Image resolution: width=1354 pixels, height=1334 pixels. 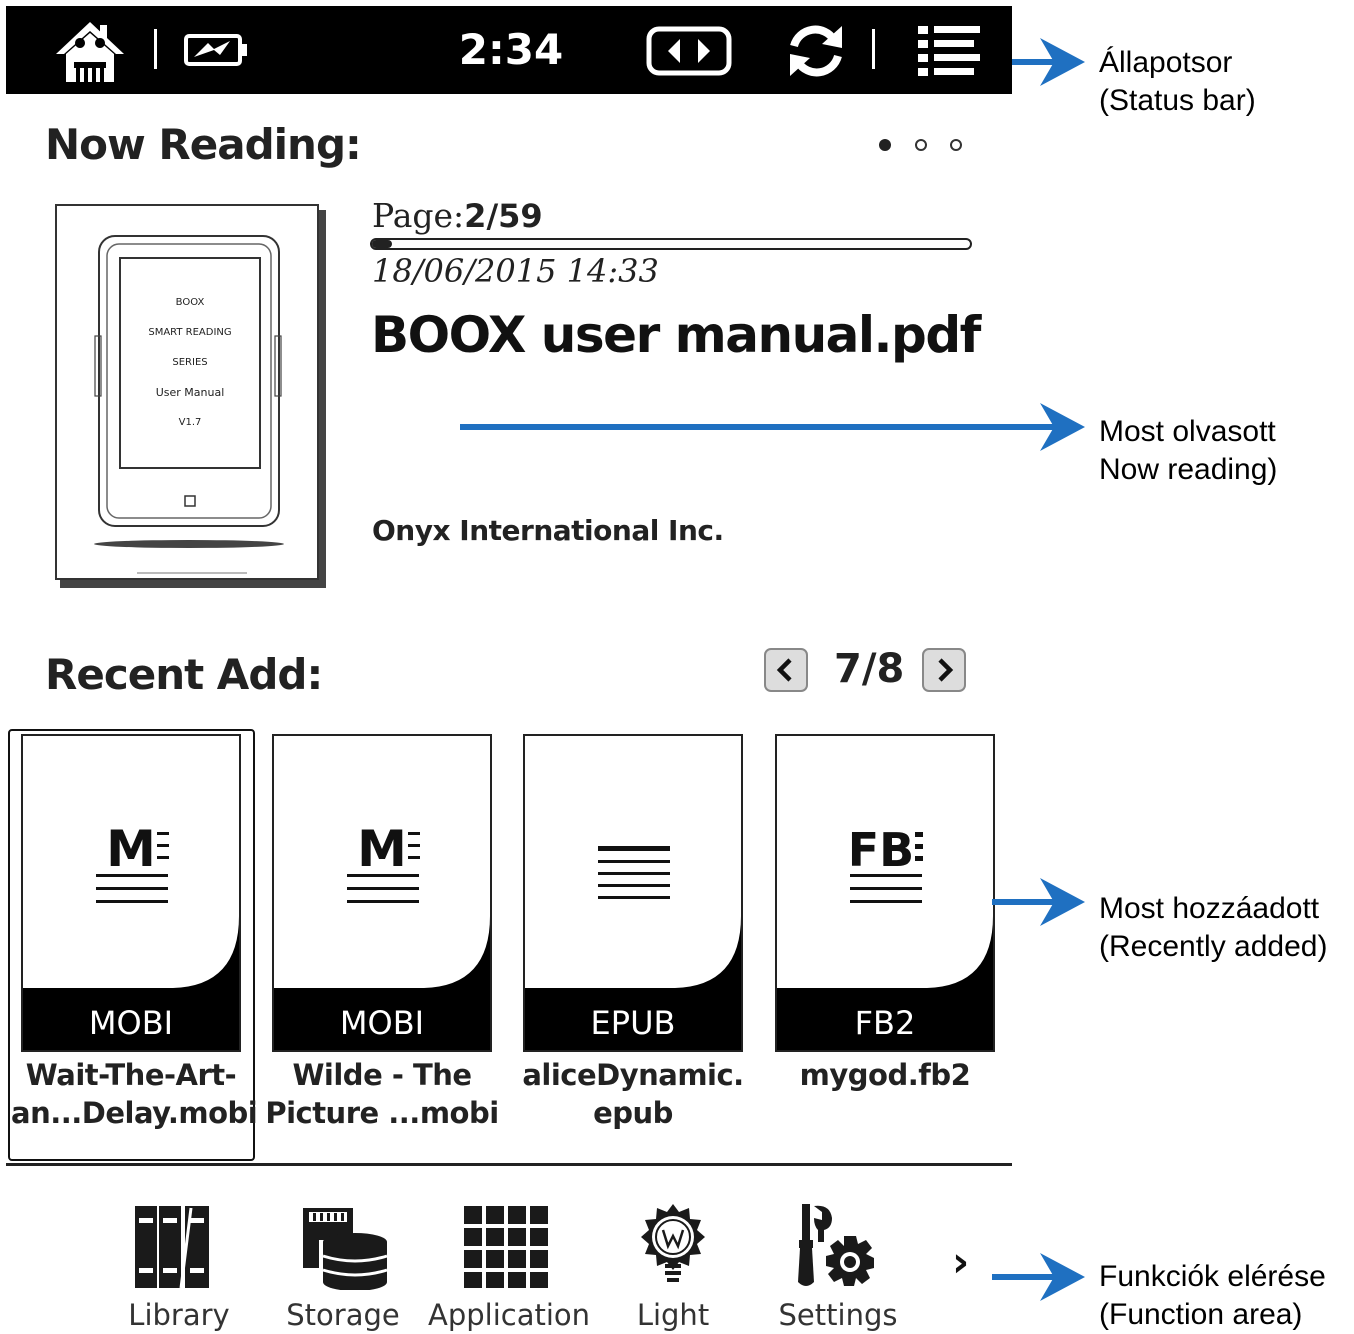 I want to click on callout-recently-added: Most hozzáadott (Recently added), so click(x=1213, y=928).